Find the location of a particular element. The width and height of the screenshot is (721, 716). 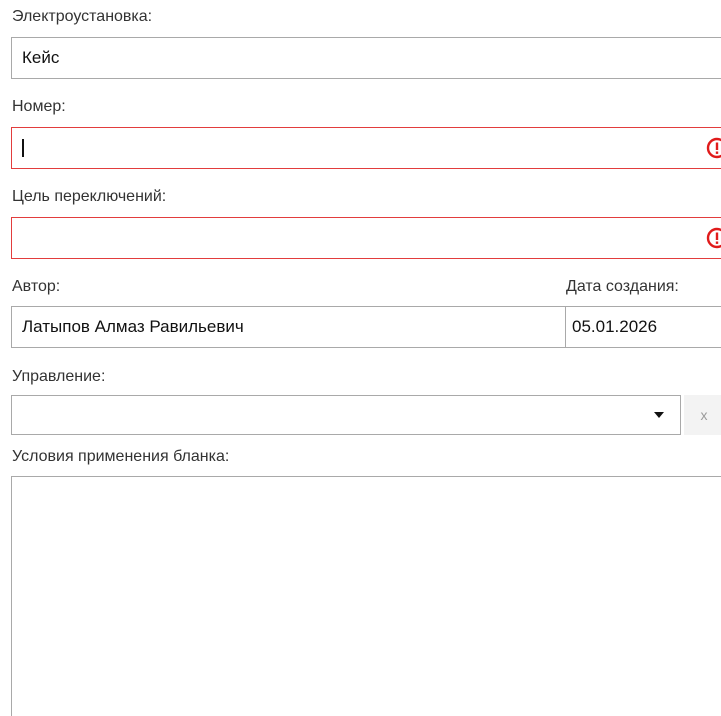

created-date-field: 05.01.2026 is located at coordinates (643, 327).